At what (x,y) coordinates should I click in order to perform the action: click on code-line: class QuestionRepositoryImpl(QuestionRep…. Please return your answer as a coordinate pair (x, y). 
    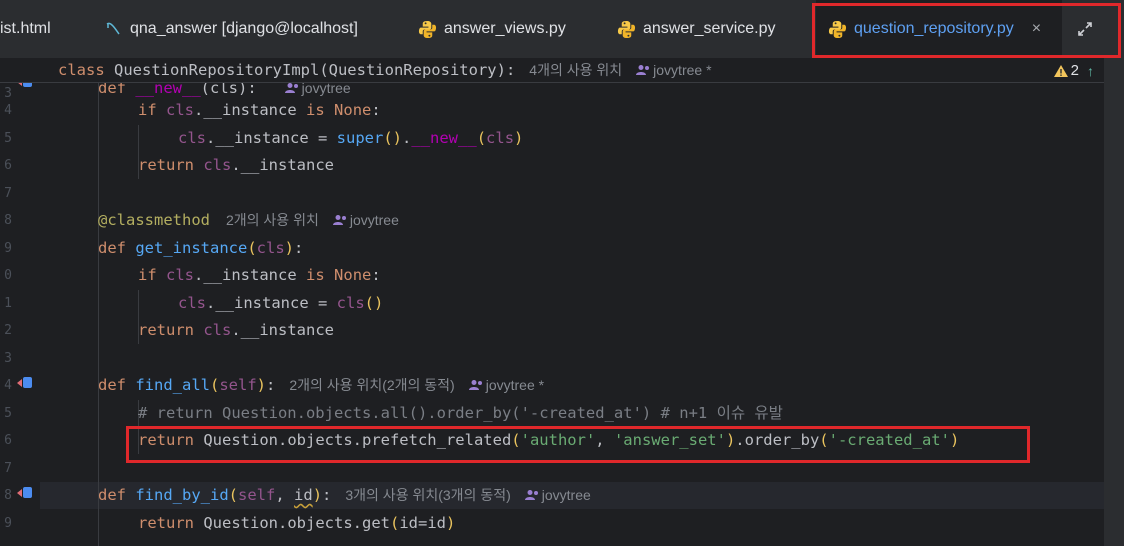
    Looking at the image, I should click on (385, 70).